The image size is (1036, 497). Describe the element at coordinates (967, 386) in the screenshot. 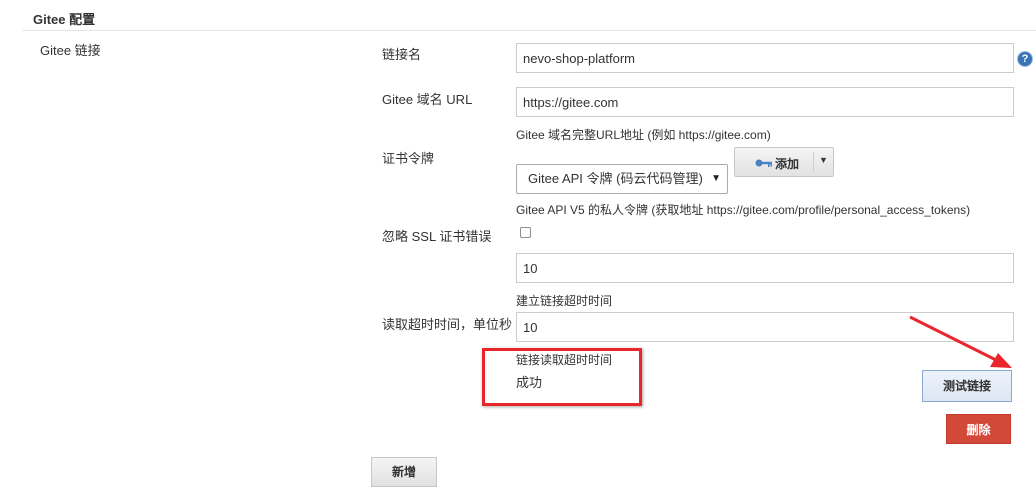

I see `test-connection-button: 测试链接` at that location.